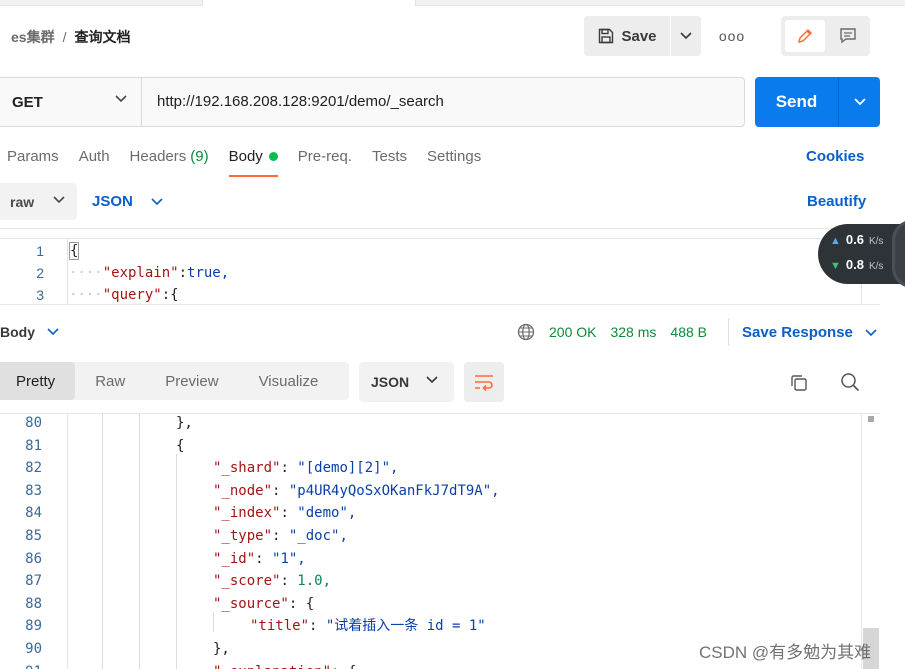  What do you see at coordinates (309, 3) in the screenshot?
I see `active-request-tab` at bounding box center [309, 3].